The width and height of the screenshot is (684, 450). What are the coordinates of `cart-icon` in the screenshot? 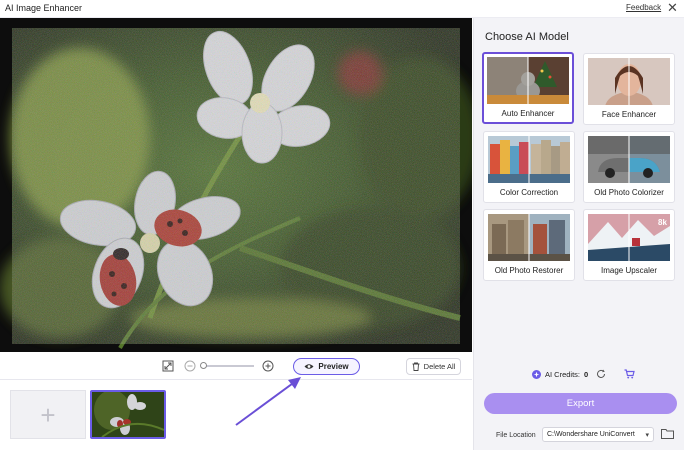 It's located at (629, 374).